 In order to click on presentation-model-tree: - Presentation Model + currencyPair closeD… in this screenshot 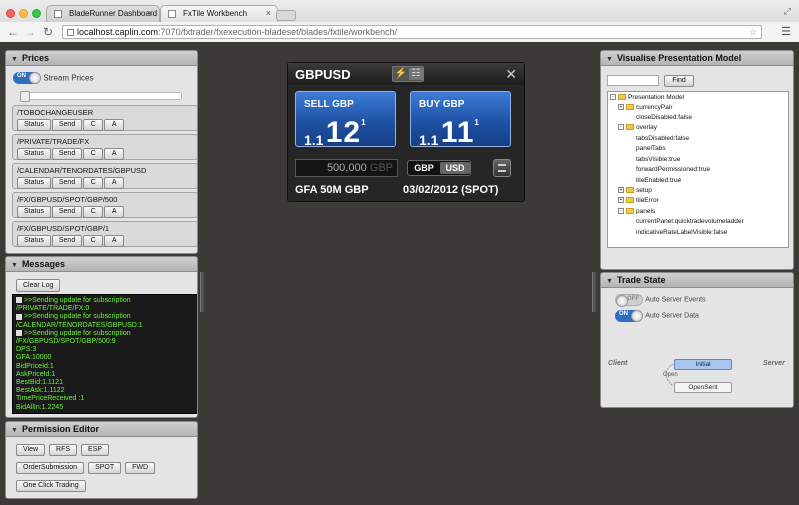, I will do `click(698, 169)`.